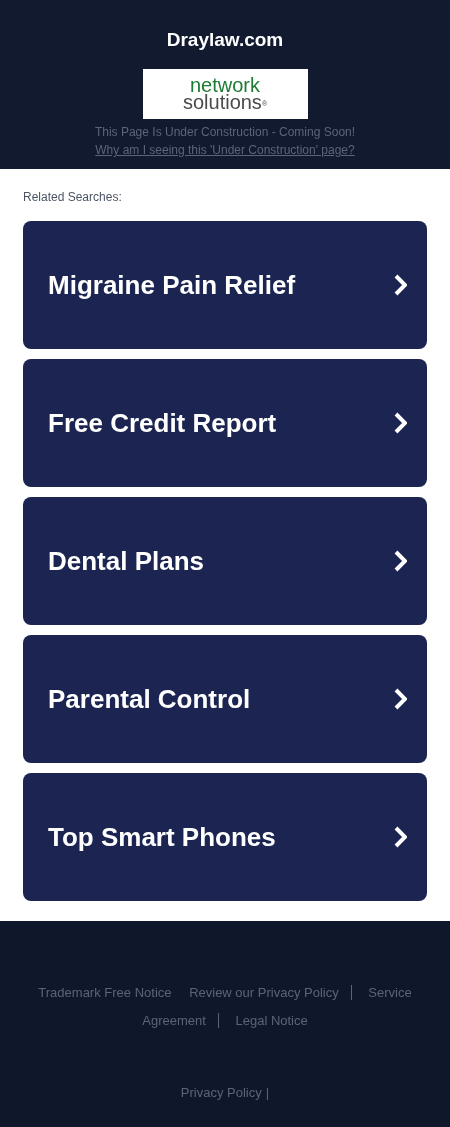 This screenshot has height=1127, width=450. I want to click on search-card: Dental Plans, so click(225, 561).